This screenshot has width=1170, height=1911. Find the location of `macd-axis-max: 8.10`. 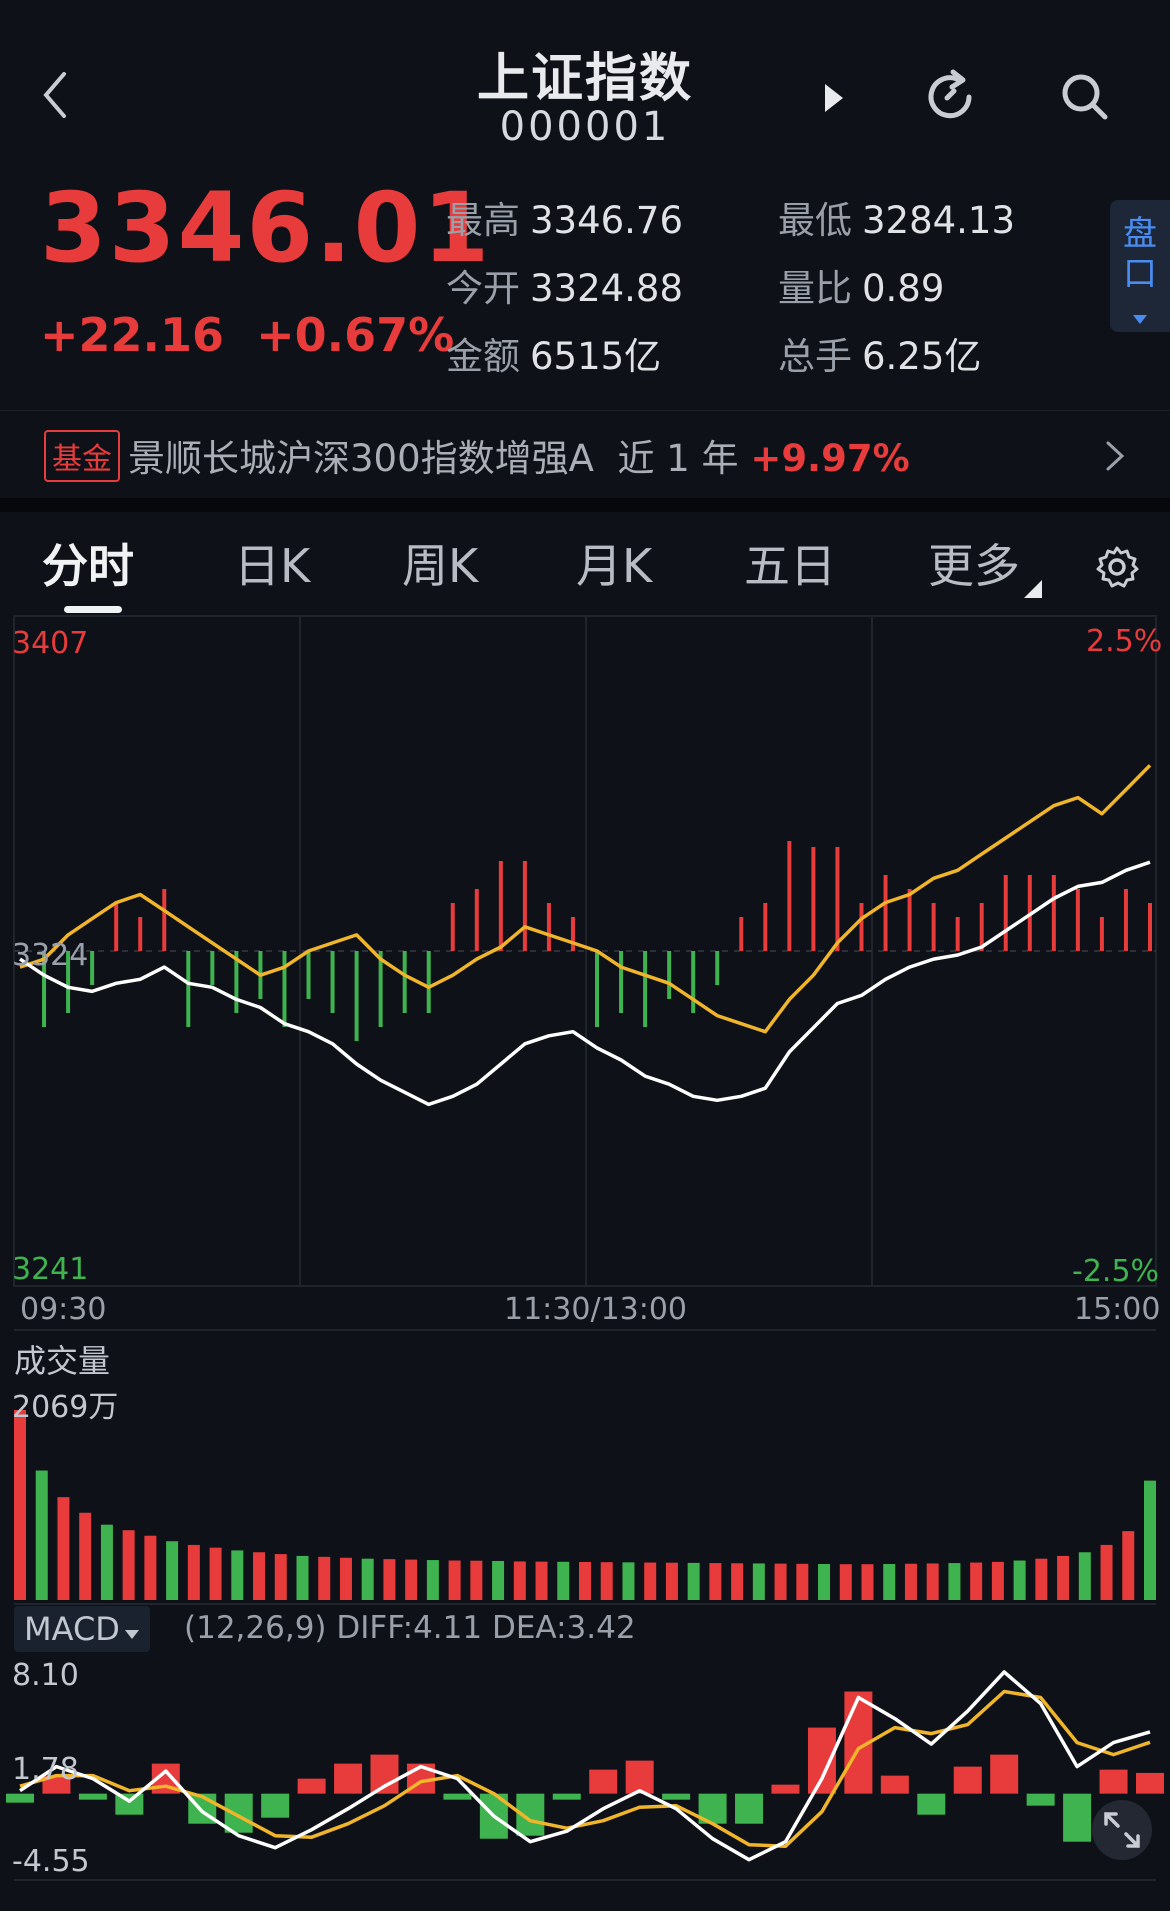

macd-axis-max: 8.10 is located at coordinates (45, 1675).